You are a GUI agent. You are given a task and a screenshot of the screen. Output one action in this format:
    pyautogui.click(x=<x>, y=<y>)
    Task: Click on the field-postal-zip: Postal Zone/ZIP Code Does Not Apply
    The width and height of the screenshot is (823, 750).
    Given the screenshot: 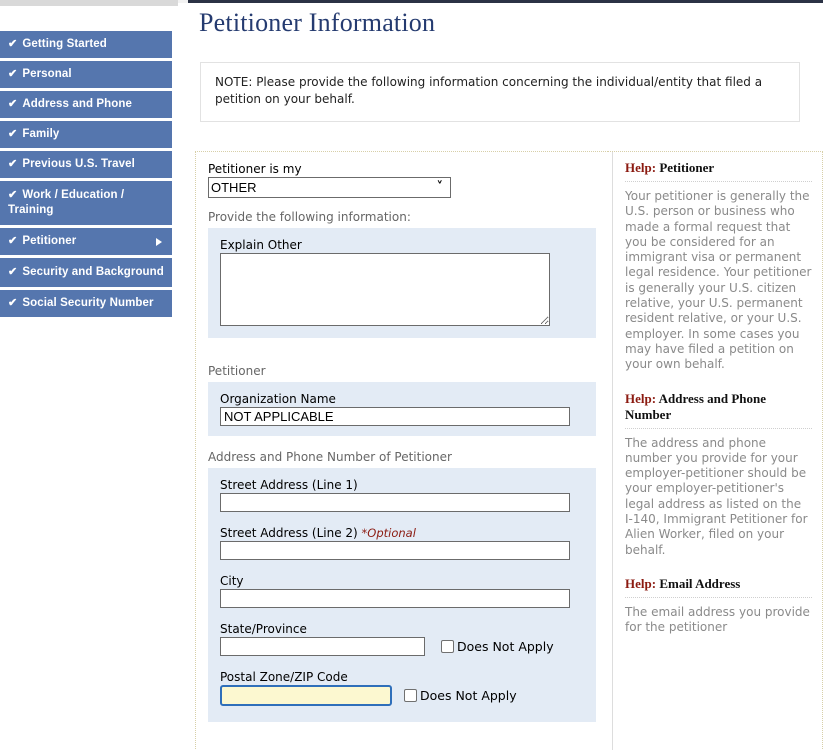 What is the action you would take?
    pyautogui.click(x=402, y=688)
    